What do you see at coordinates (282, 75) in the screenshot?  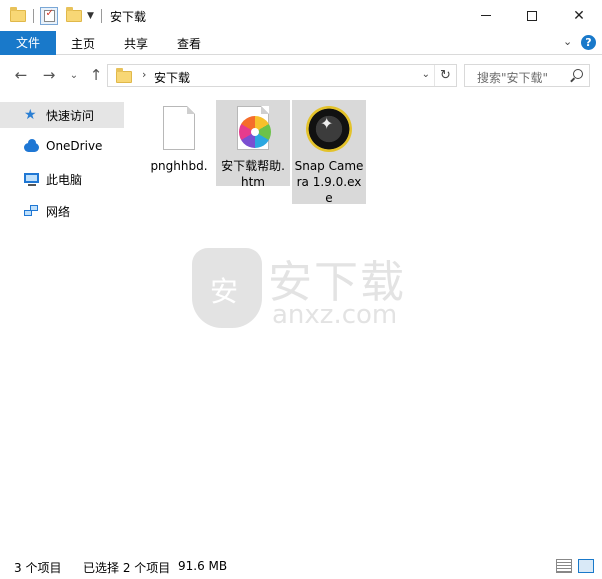 I see `address-bar: › 安下载 ⌄ ↻` at bounding box center [282, 75].